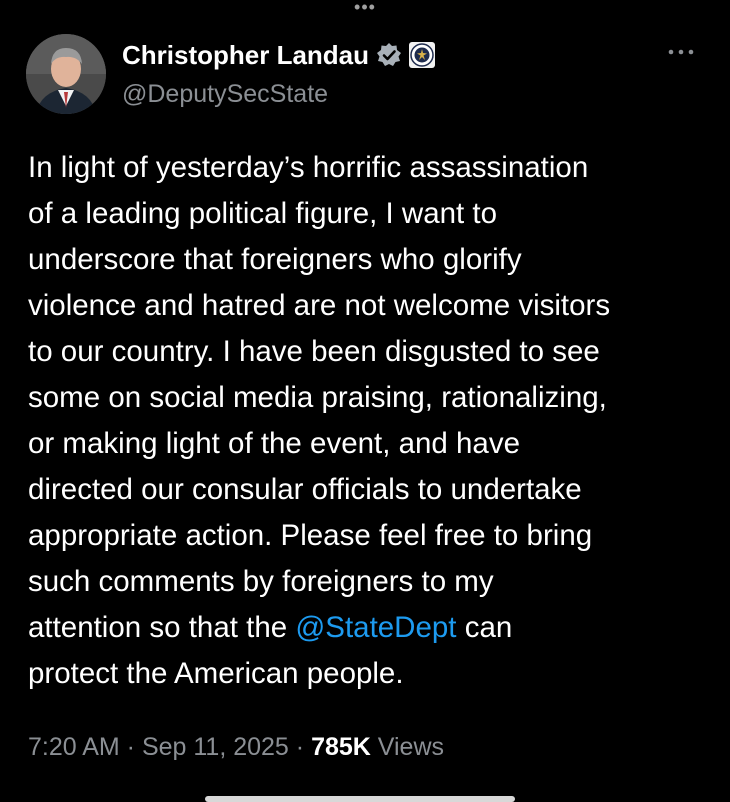 The image size is (730, 802). I want to click on views-count: 785K, so click(341, 747).